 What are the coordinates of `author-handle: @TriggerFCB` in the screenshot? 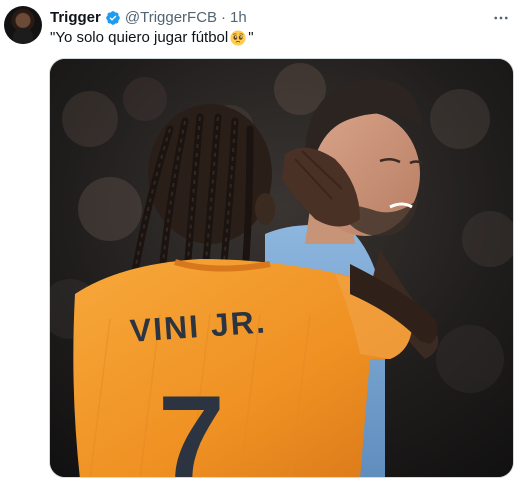 It's located at (171, 18).